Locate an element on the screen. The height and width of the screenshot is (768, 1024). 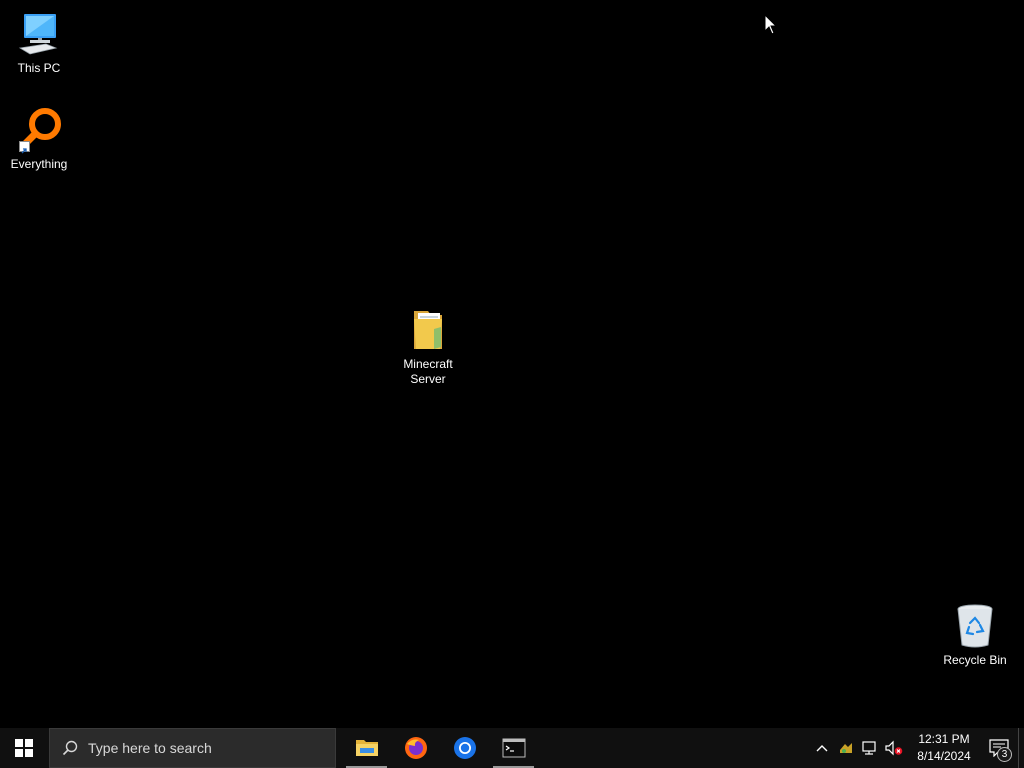
taskbar-app-terminal is located at coordinates (513, 748).